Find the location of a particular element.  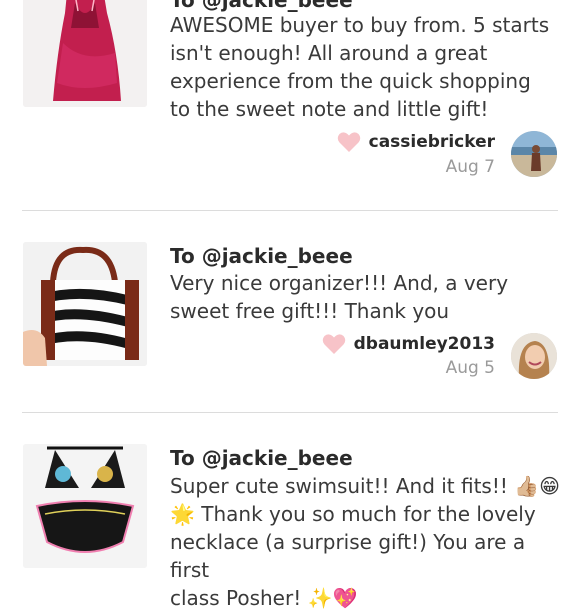

review-message-line: 🌟 Thank you so much for the lovely is located at coordinates (353, 514).